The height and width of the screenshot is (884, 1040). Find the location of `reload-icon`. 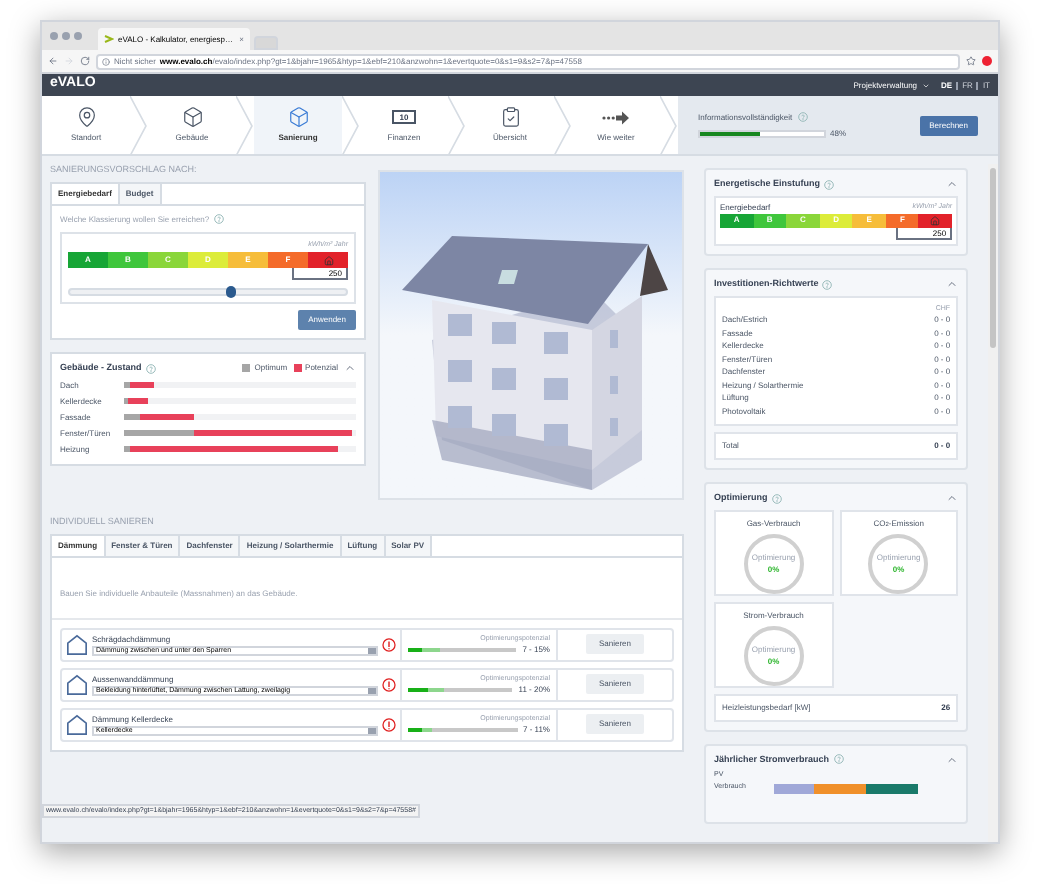

reload-icon is located at coordinates (85, 61).